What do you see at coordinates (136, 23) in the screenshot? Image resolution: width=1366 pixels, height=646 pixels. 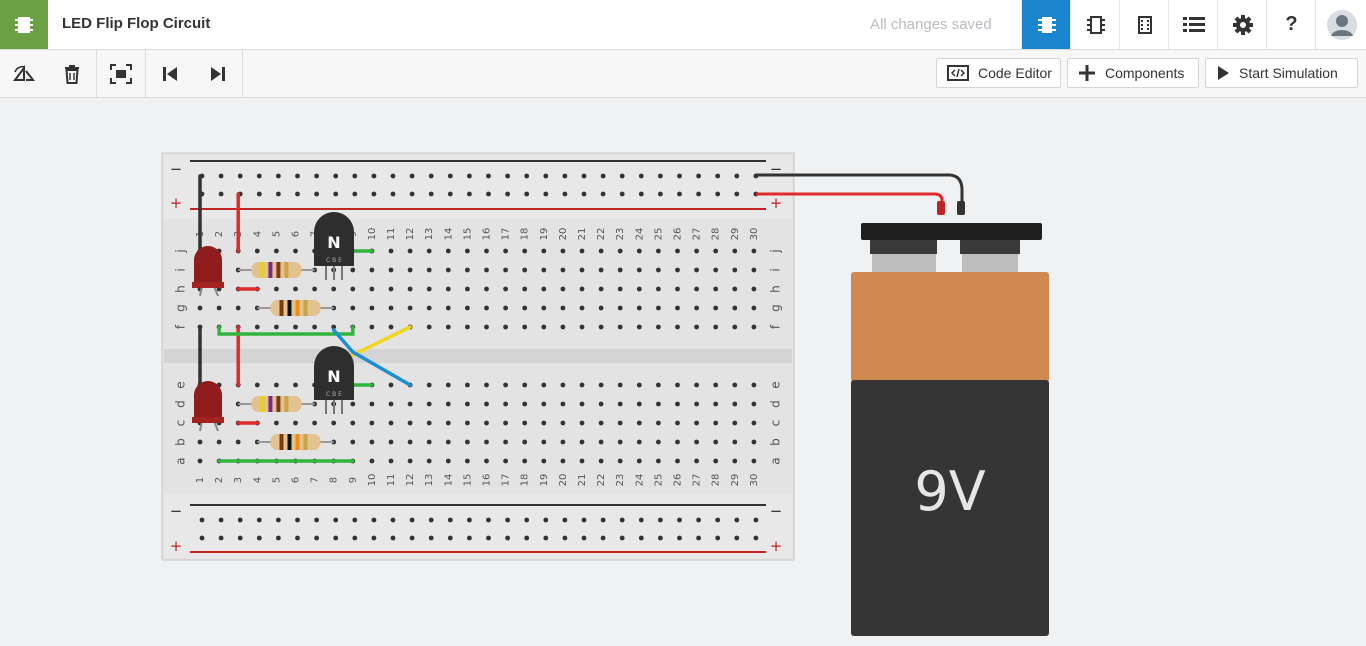 I see `project-title: LED Flip Flop Circuit` at bounding box center [136, 23].